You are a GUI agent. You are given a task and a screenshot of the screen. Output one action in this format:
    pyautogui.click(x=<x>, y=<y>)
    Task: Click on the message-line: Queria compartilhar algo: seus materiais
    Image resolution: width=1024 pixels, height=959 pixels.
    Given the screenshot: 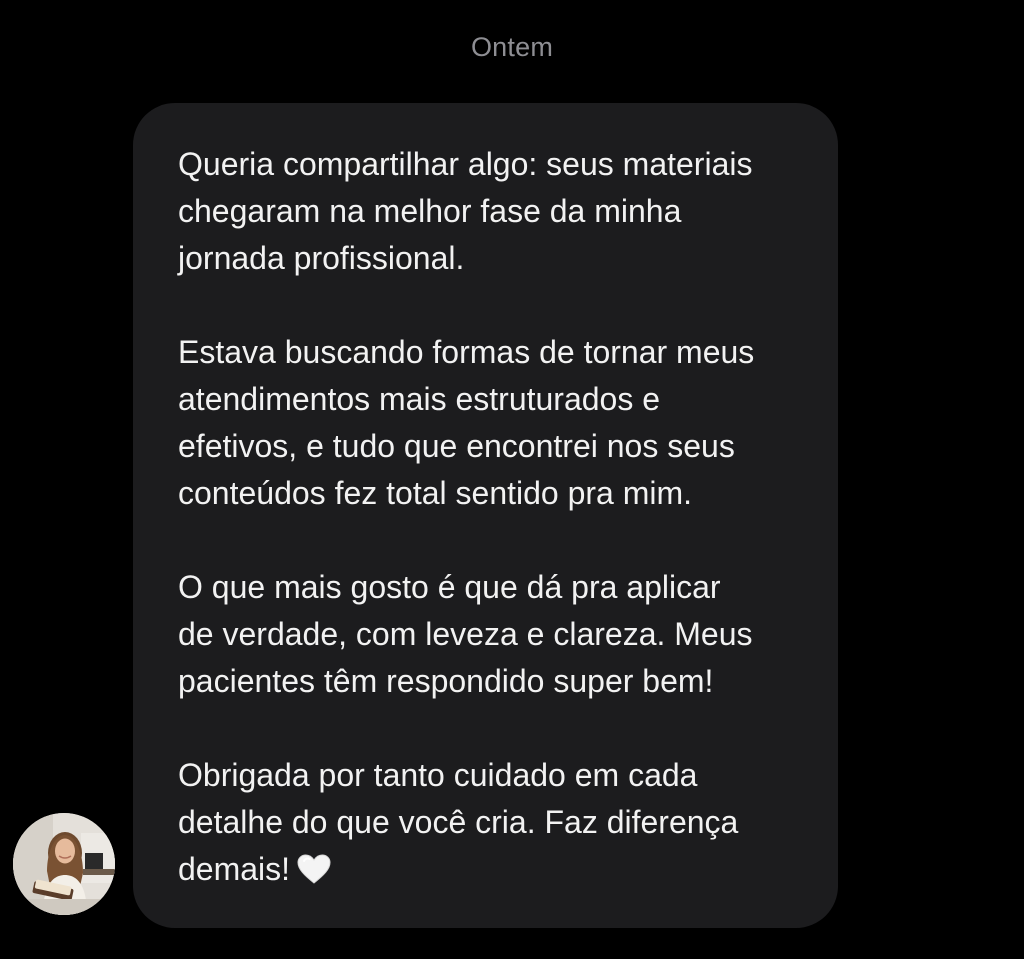 What is the action you would take?
    pyautogui.click(x=465, y=164)
    